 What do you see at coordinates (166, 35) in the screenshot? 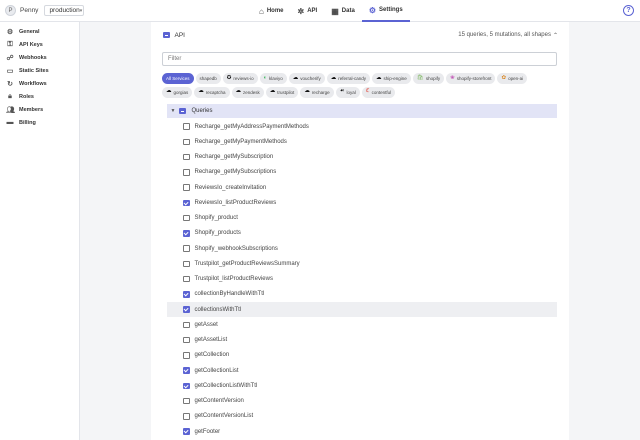
I see `api-select-all-checkbox` at bounding box center [166, 35].